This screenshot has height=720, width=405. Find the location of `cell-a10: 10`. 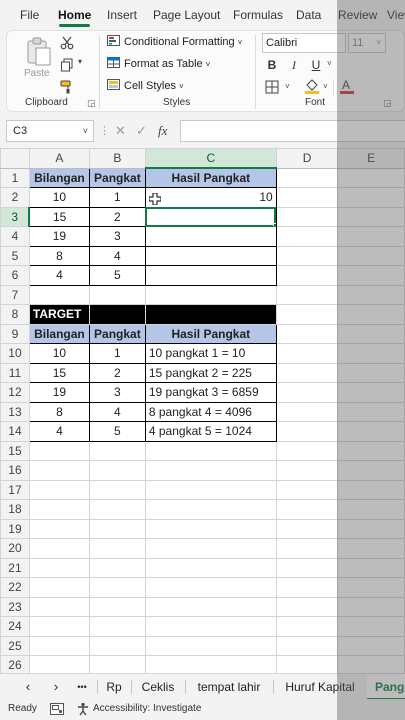

cell-a10: 10 is located at coordinates (59, 353).